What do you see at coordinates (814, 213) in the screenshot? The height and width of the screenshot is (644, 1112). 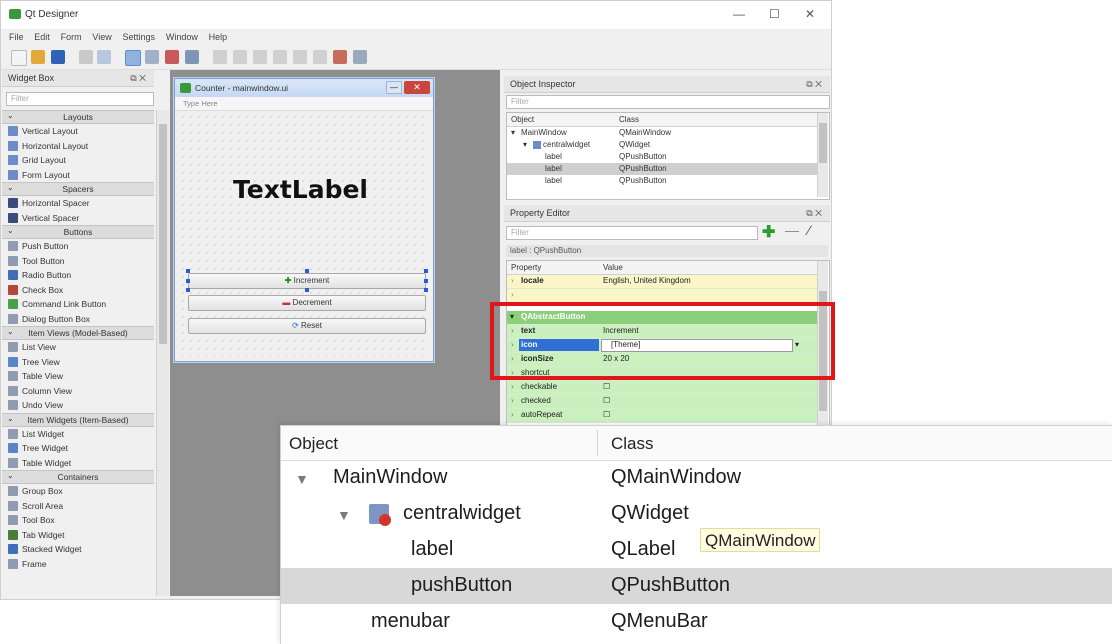 I see `property-editor-dock-controls: ⧉ ✕` at bounding box center [814, 213].